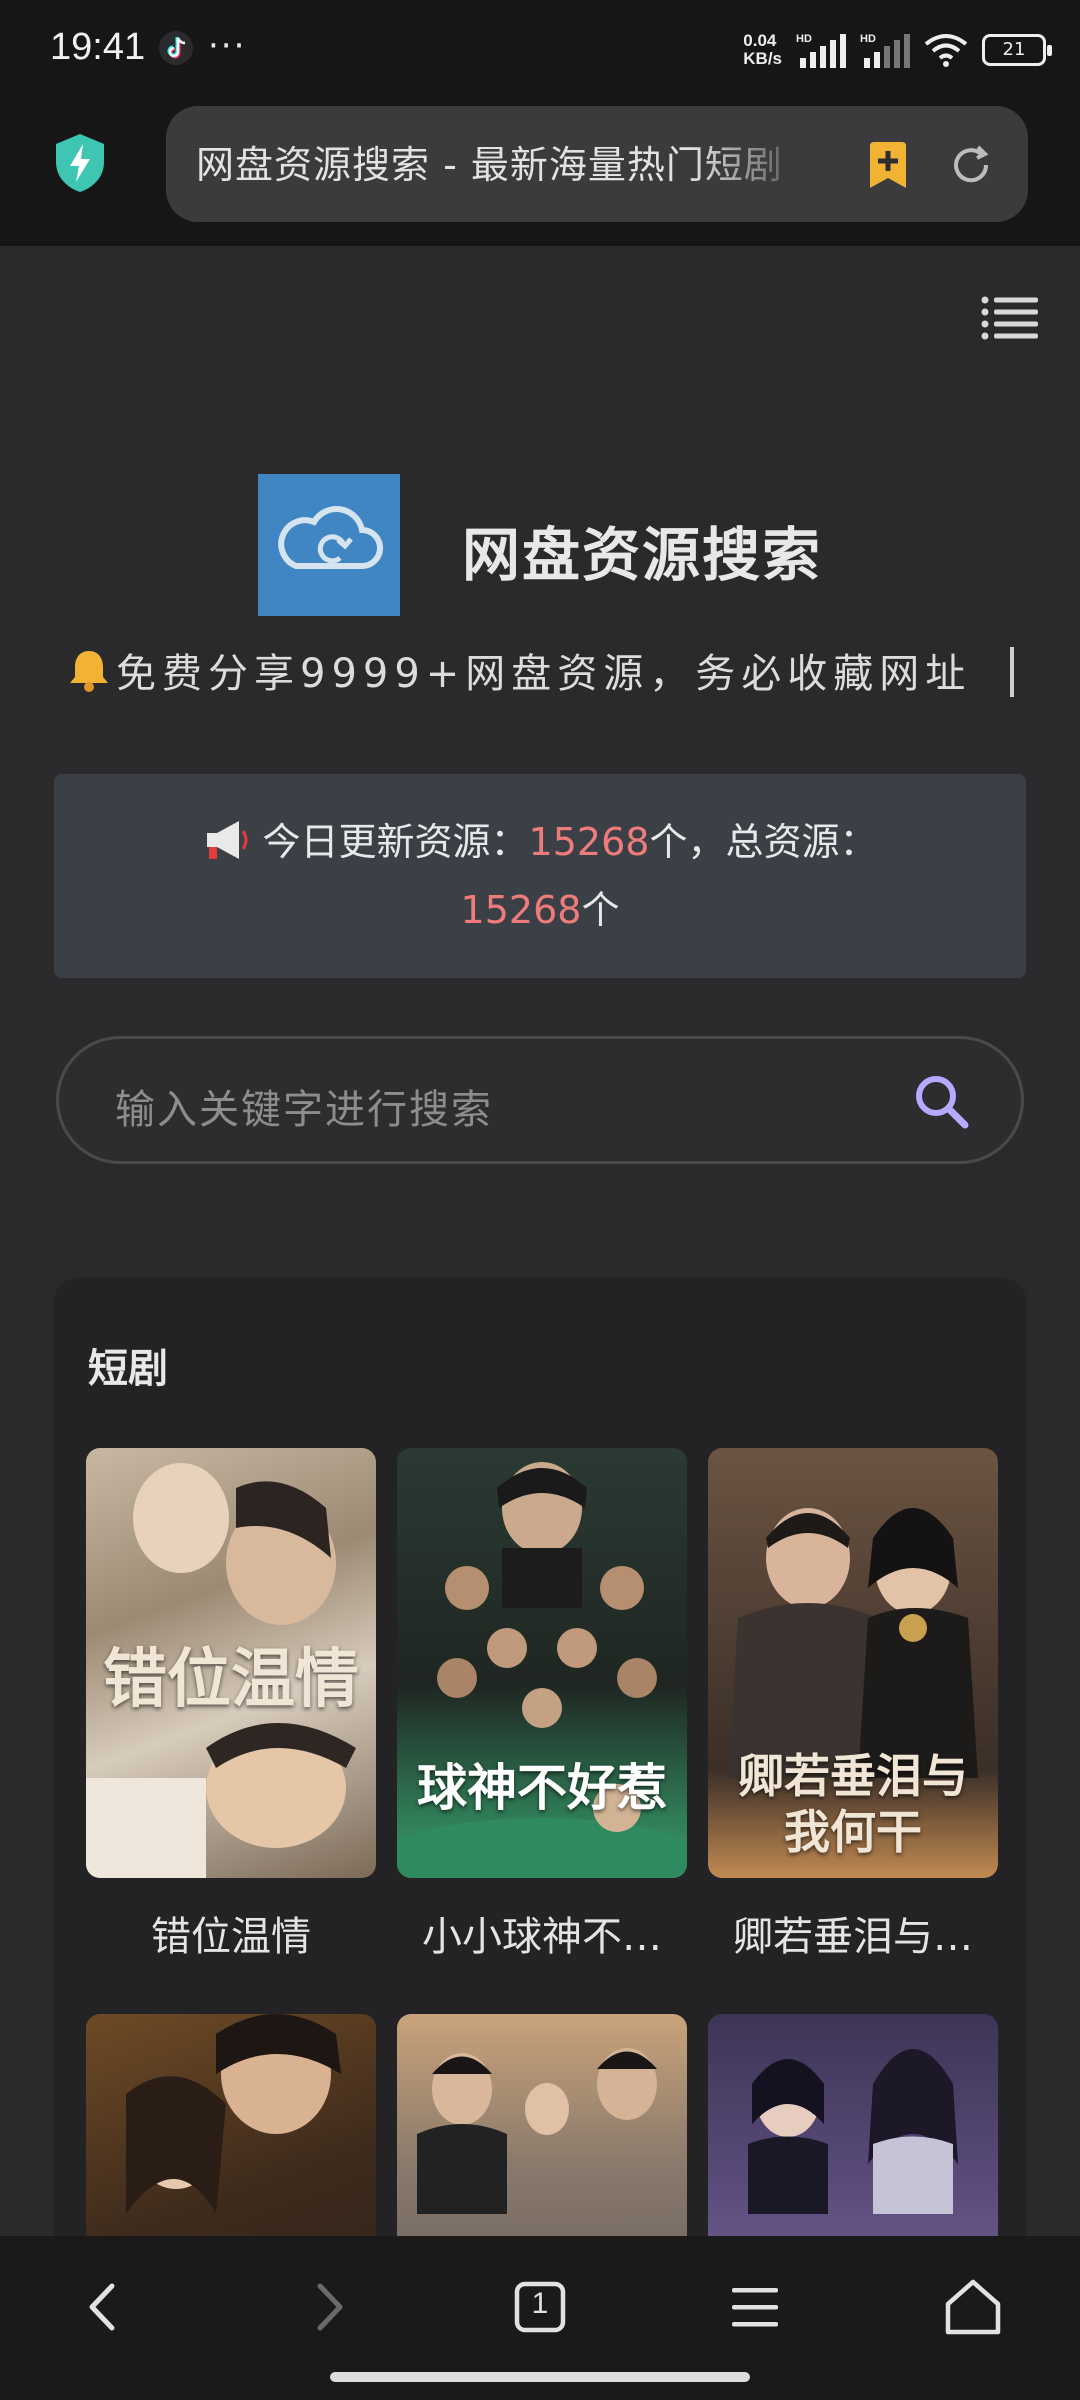 This screenshot has width=1080, height=2400. I want to click on search-input: 输入关键字进行搜索, so click(304, 1106).